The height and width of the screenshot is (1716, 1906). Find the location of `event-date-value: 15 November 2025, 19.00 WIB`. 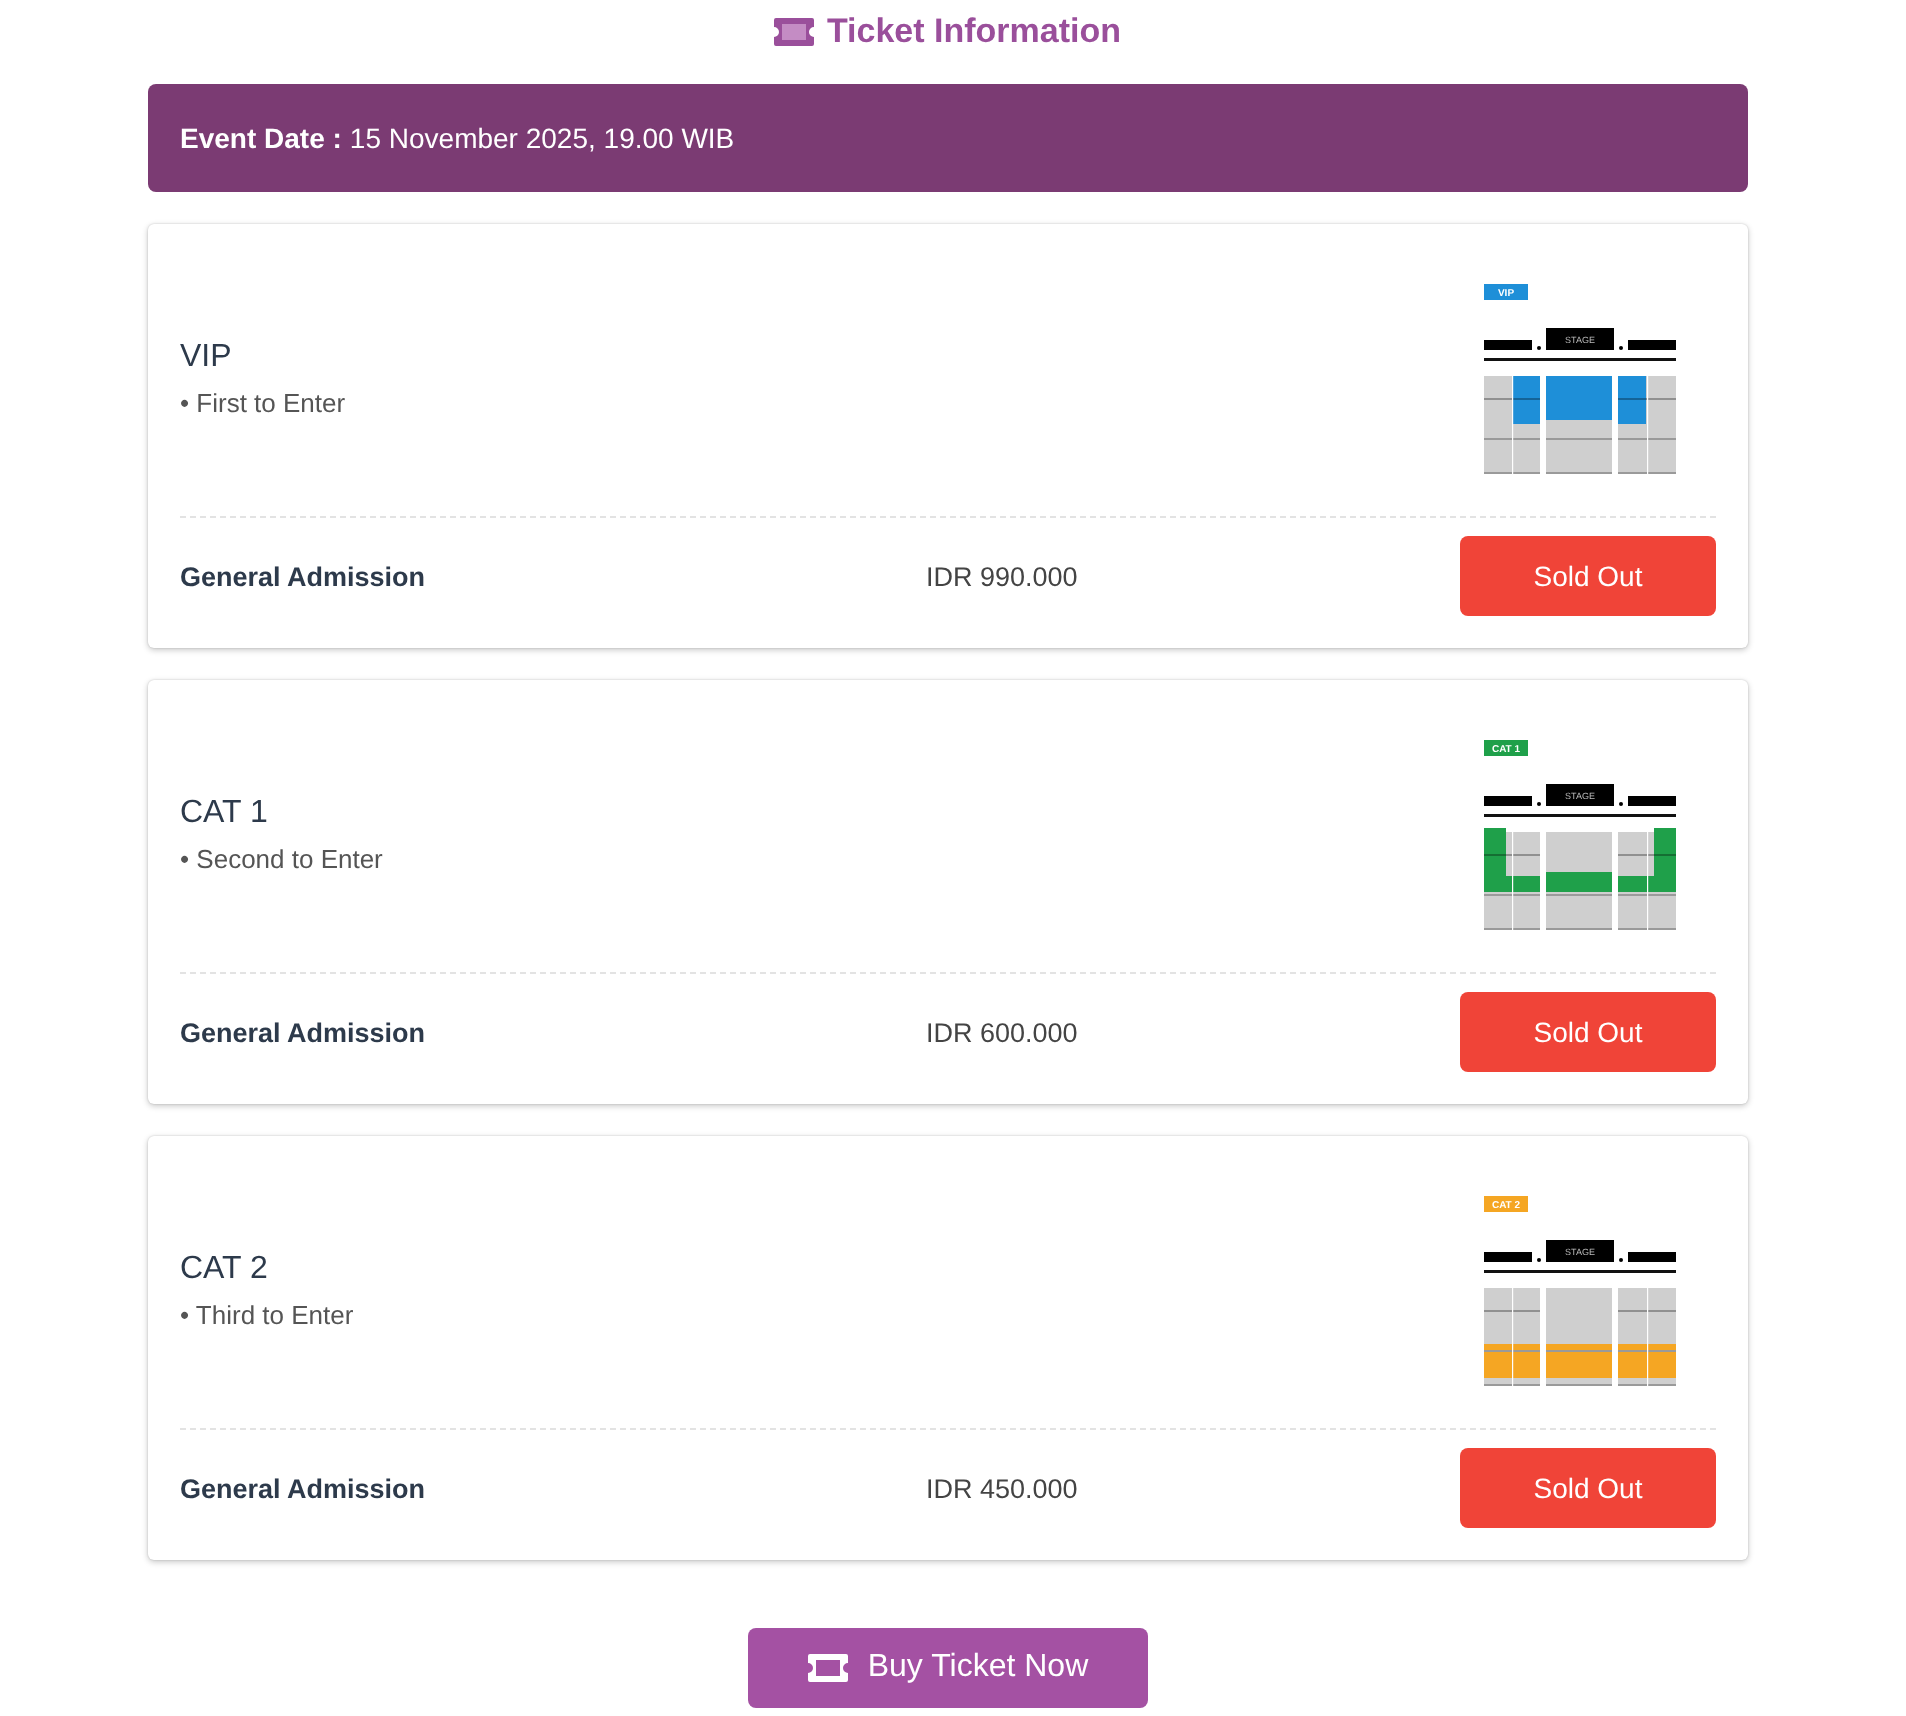

event-date-value: 15 November 2025, 19.00 WIB is located at coordinates (542, 138).